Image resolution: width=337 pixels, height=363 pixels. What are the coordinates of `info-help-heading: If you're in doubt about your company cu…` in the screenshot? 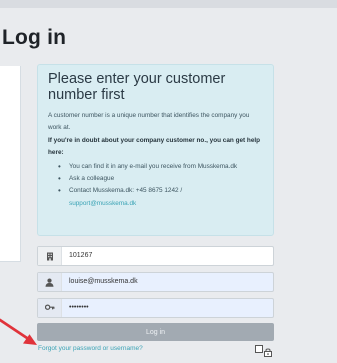 It's located at (154, 146).